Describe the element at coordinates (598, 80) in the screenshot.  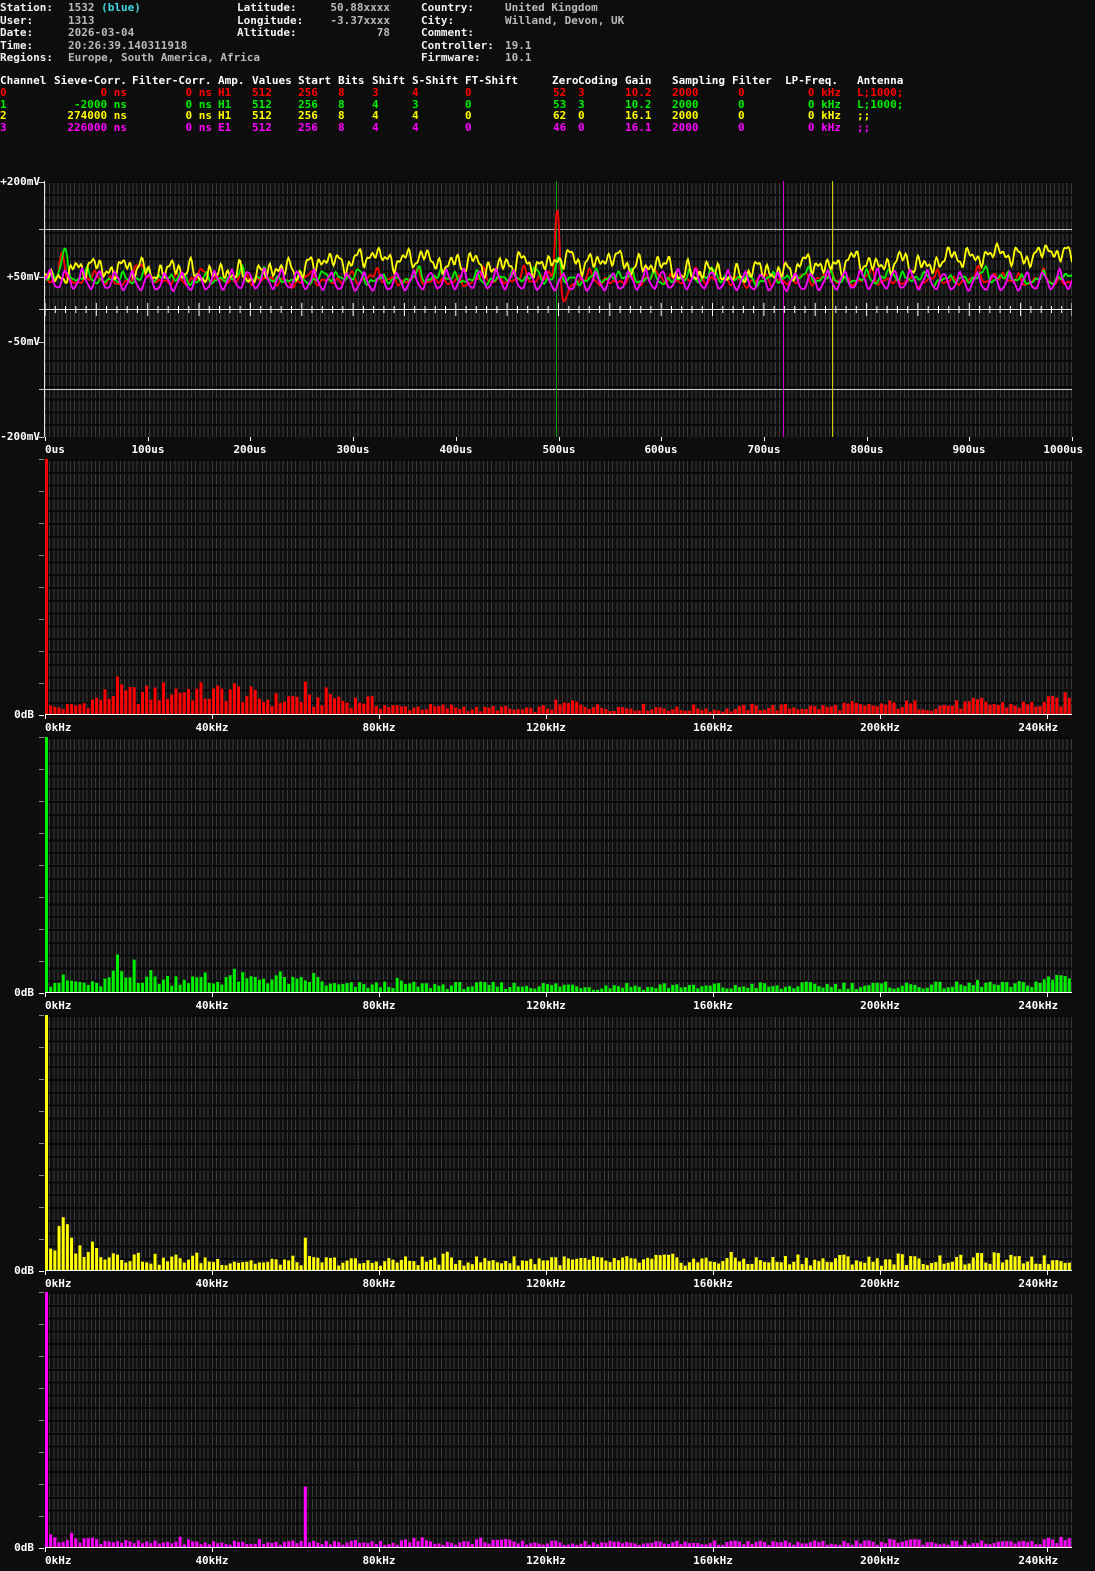
I see `column-header: Coding` at that location.